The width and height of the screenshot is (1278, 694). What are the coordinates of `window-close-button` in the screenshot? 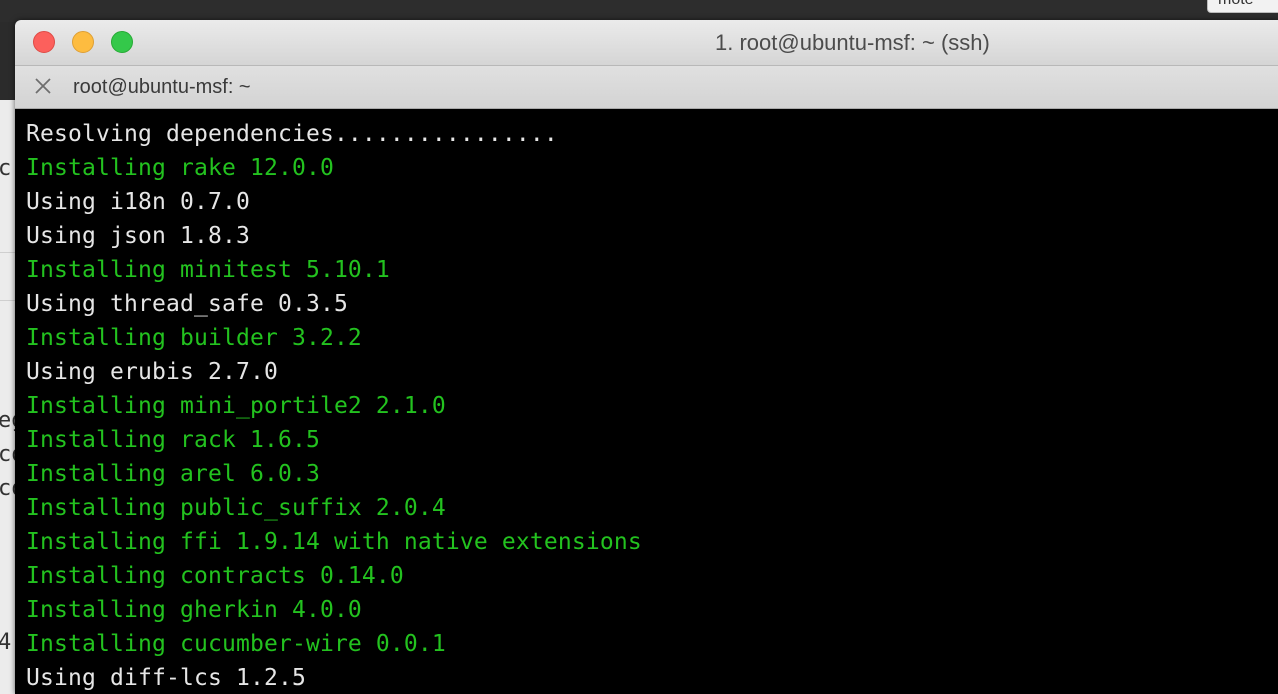 It's located at (44, 42).